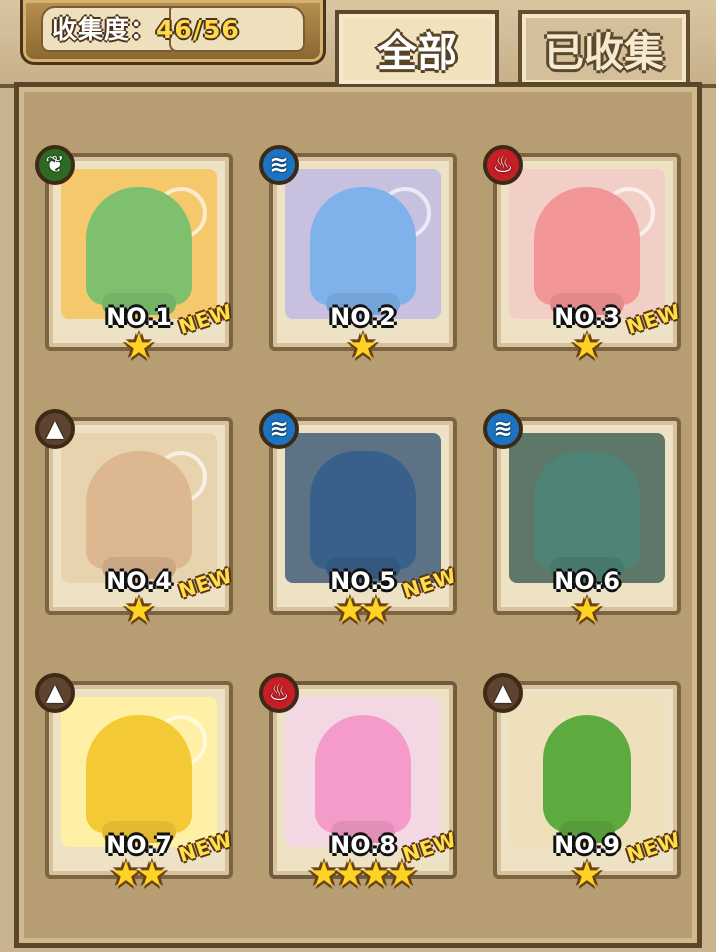 Image resolution: width=716 pixels, height=952 pixels. I want to click on pink-slime-girl, so click(363, 774).